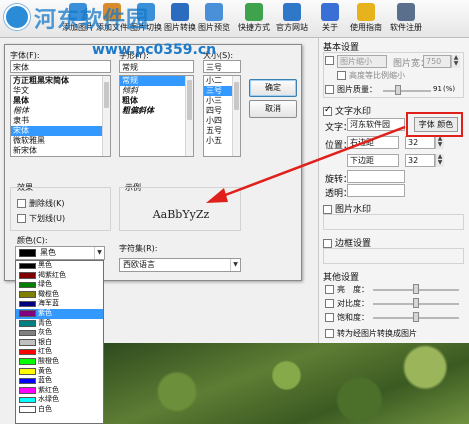 The image size is (469, 424). Describe the element at coordinates (407, 91) in the screenshot. I see `quality-slider` at that location.